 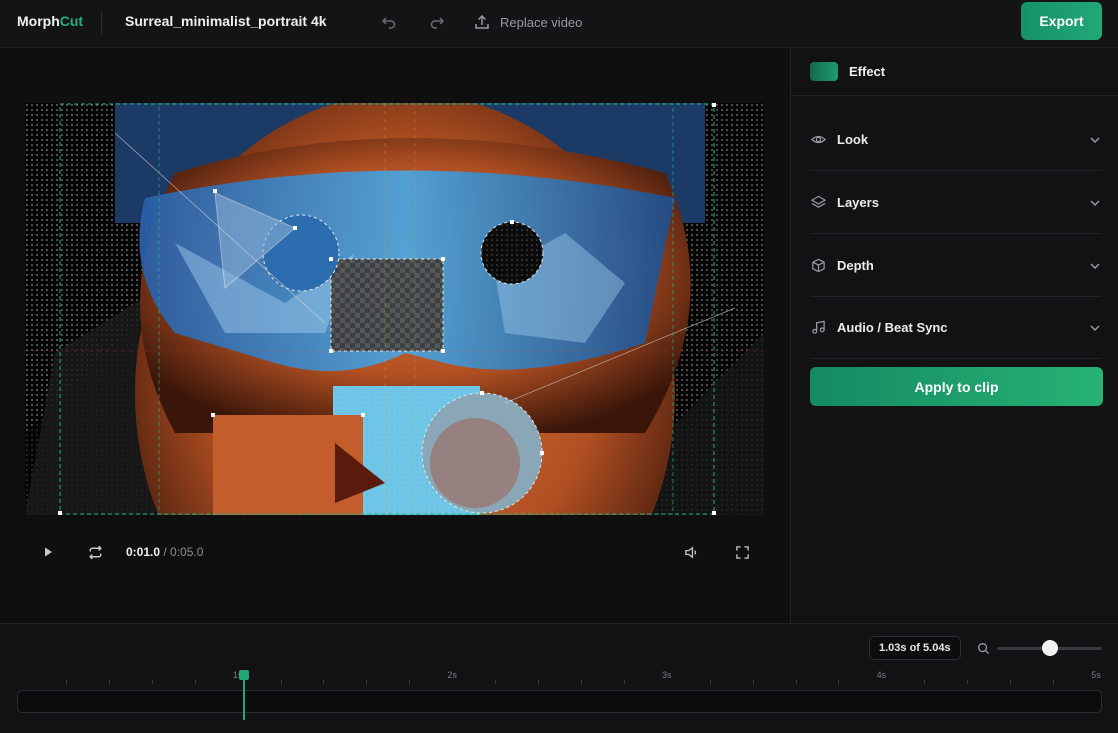 I want to click on panel-title: Effect, so click(x=867, y=71).